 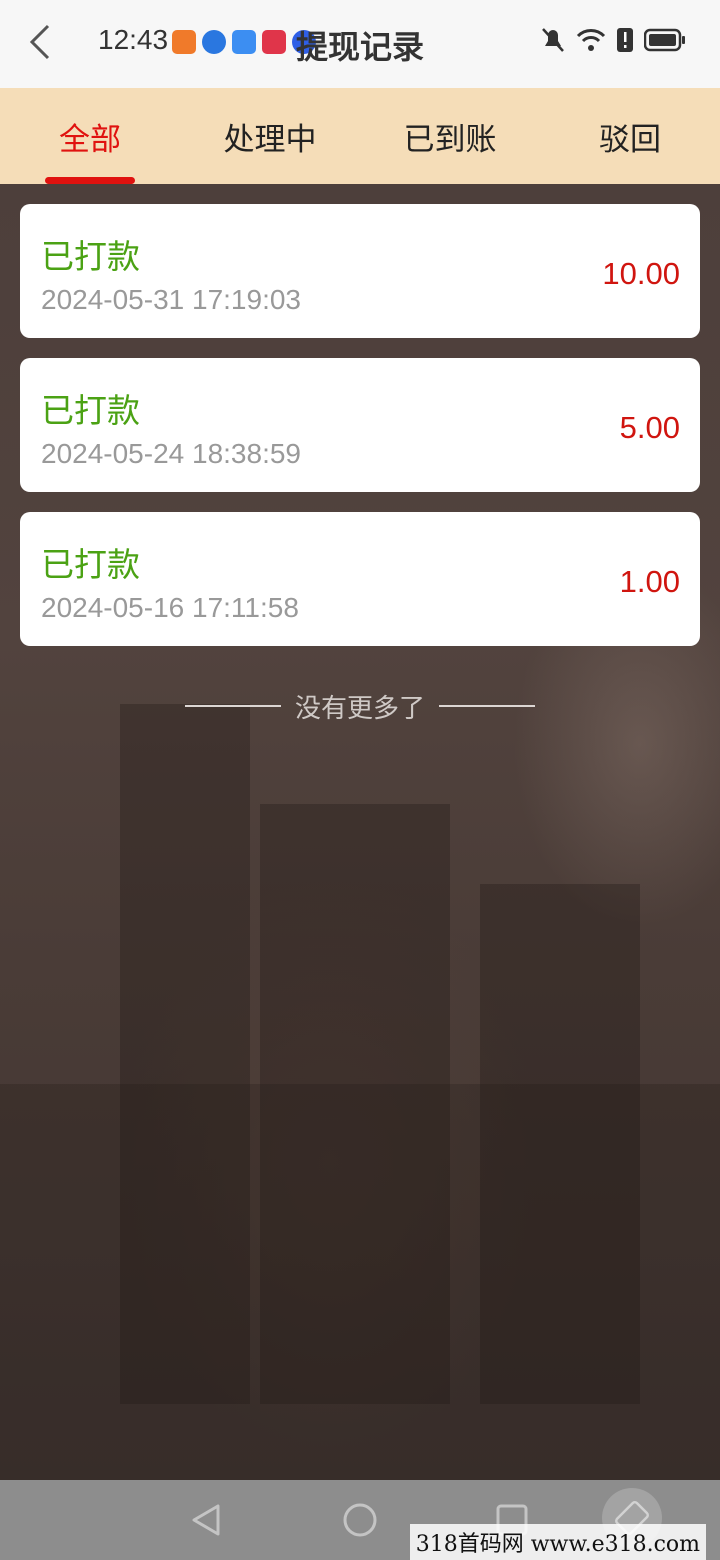 What do you see at coordinates (360, 579) in the screenshot?
I see `record-card: 已打款 2024-05-16 17:11:58 1.00` at bounding box center [360, 579].